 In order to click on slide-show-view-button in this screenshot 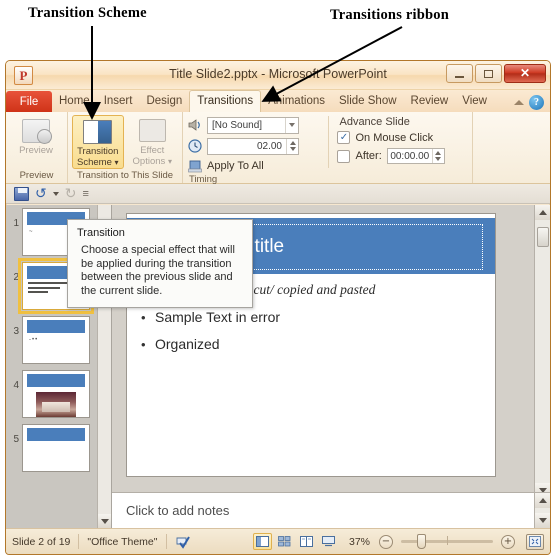, I will do `click(328, 541)`.